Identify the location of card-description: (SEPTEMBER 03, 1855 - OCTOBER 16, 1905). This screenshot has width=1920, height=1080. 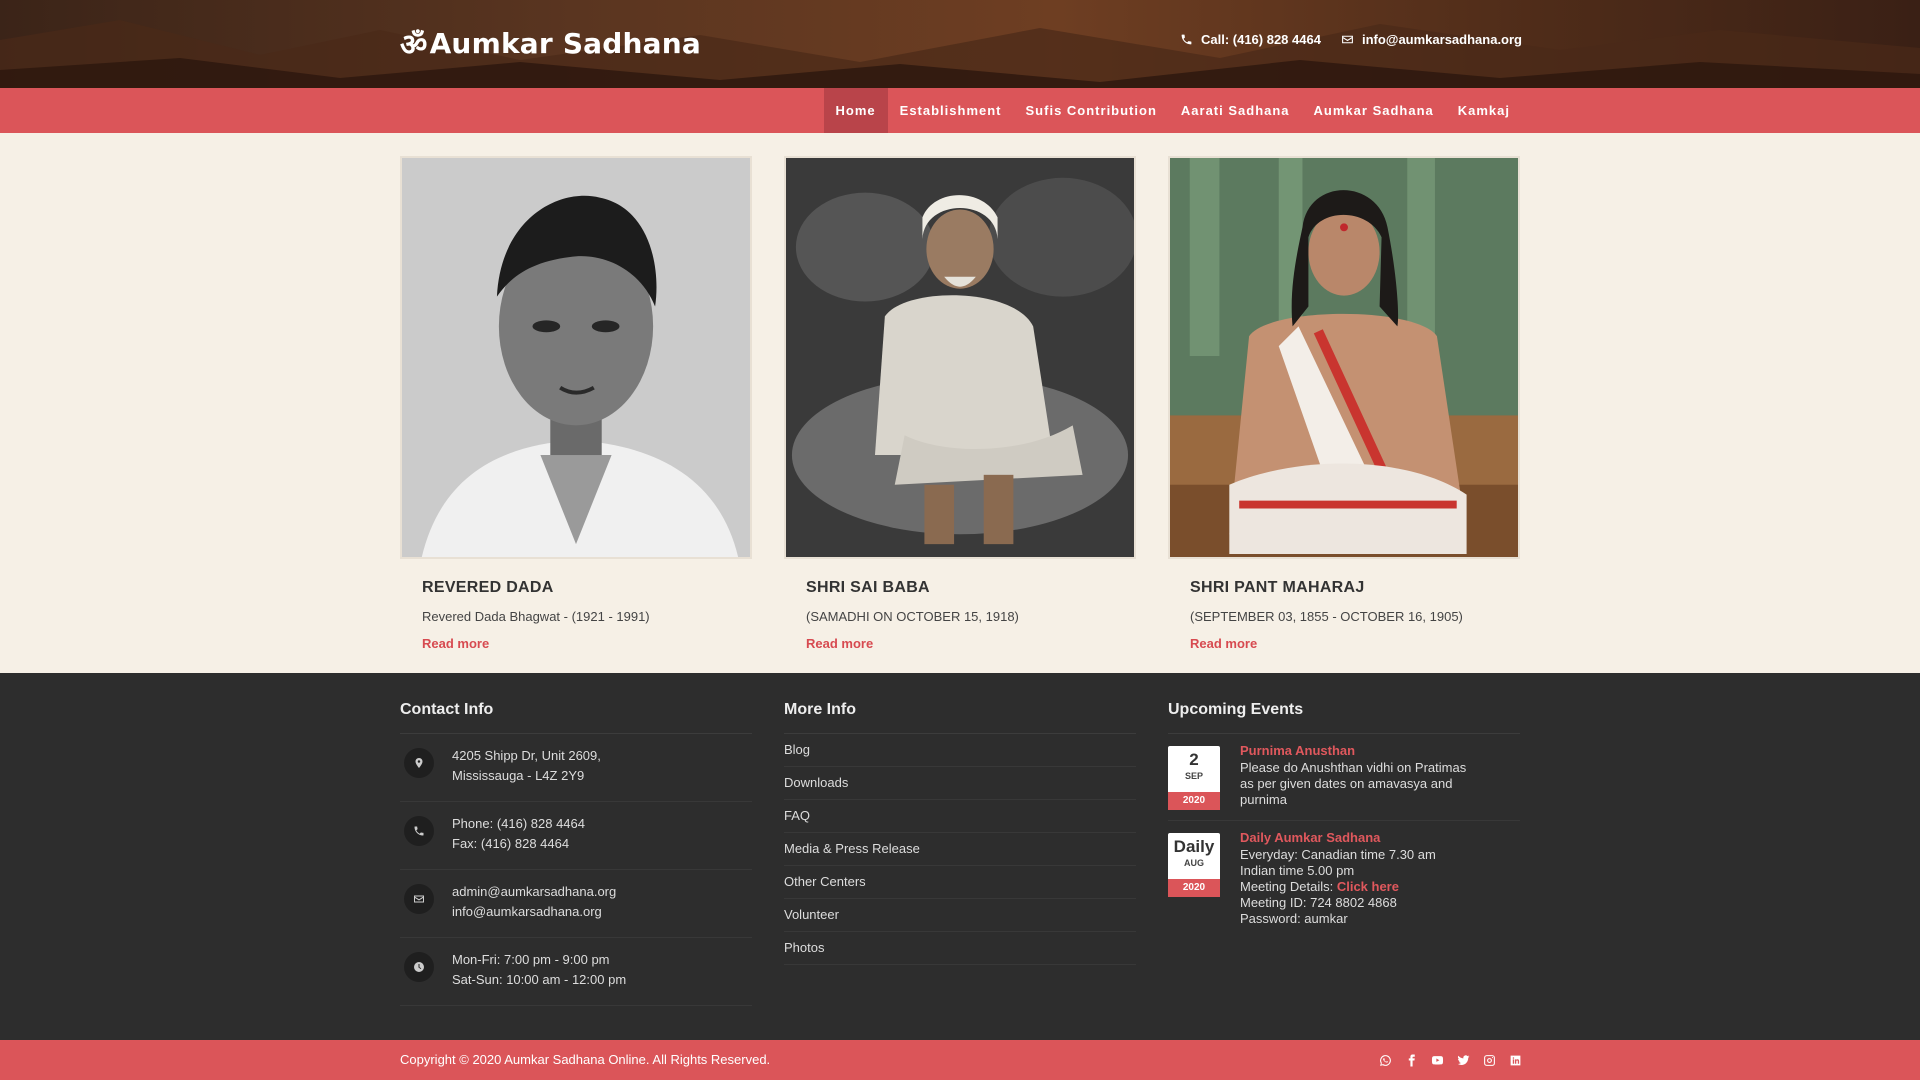
(1326, 616).